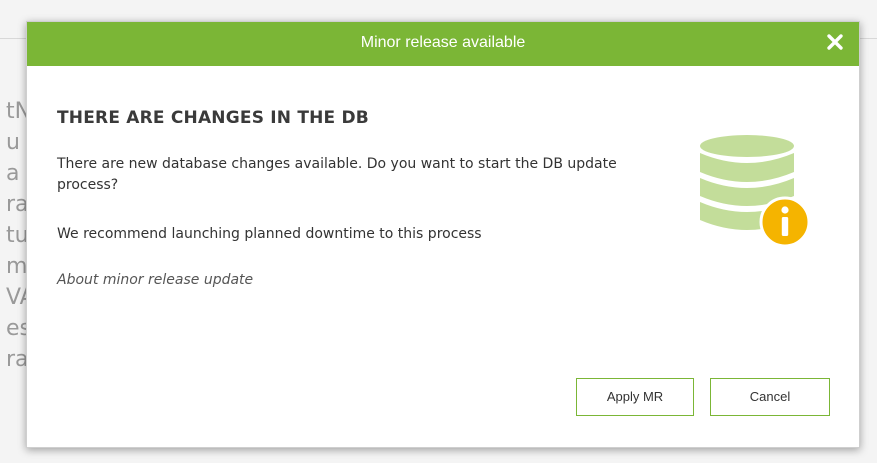  What do you see at coordinates (213, 118) in the screenshot?
I see `dialog-heading: THERE ARE CHANGES IN THE DB` at bounding box center [213, 118].